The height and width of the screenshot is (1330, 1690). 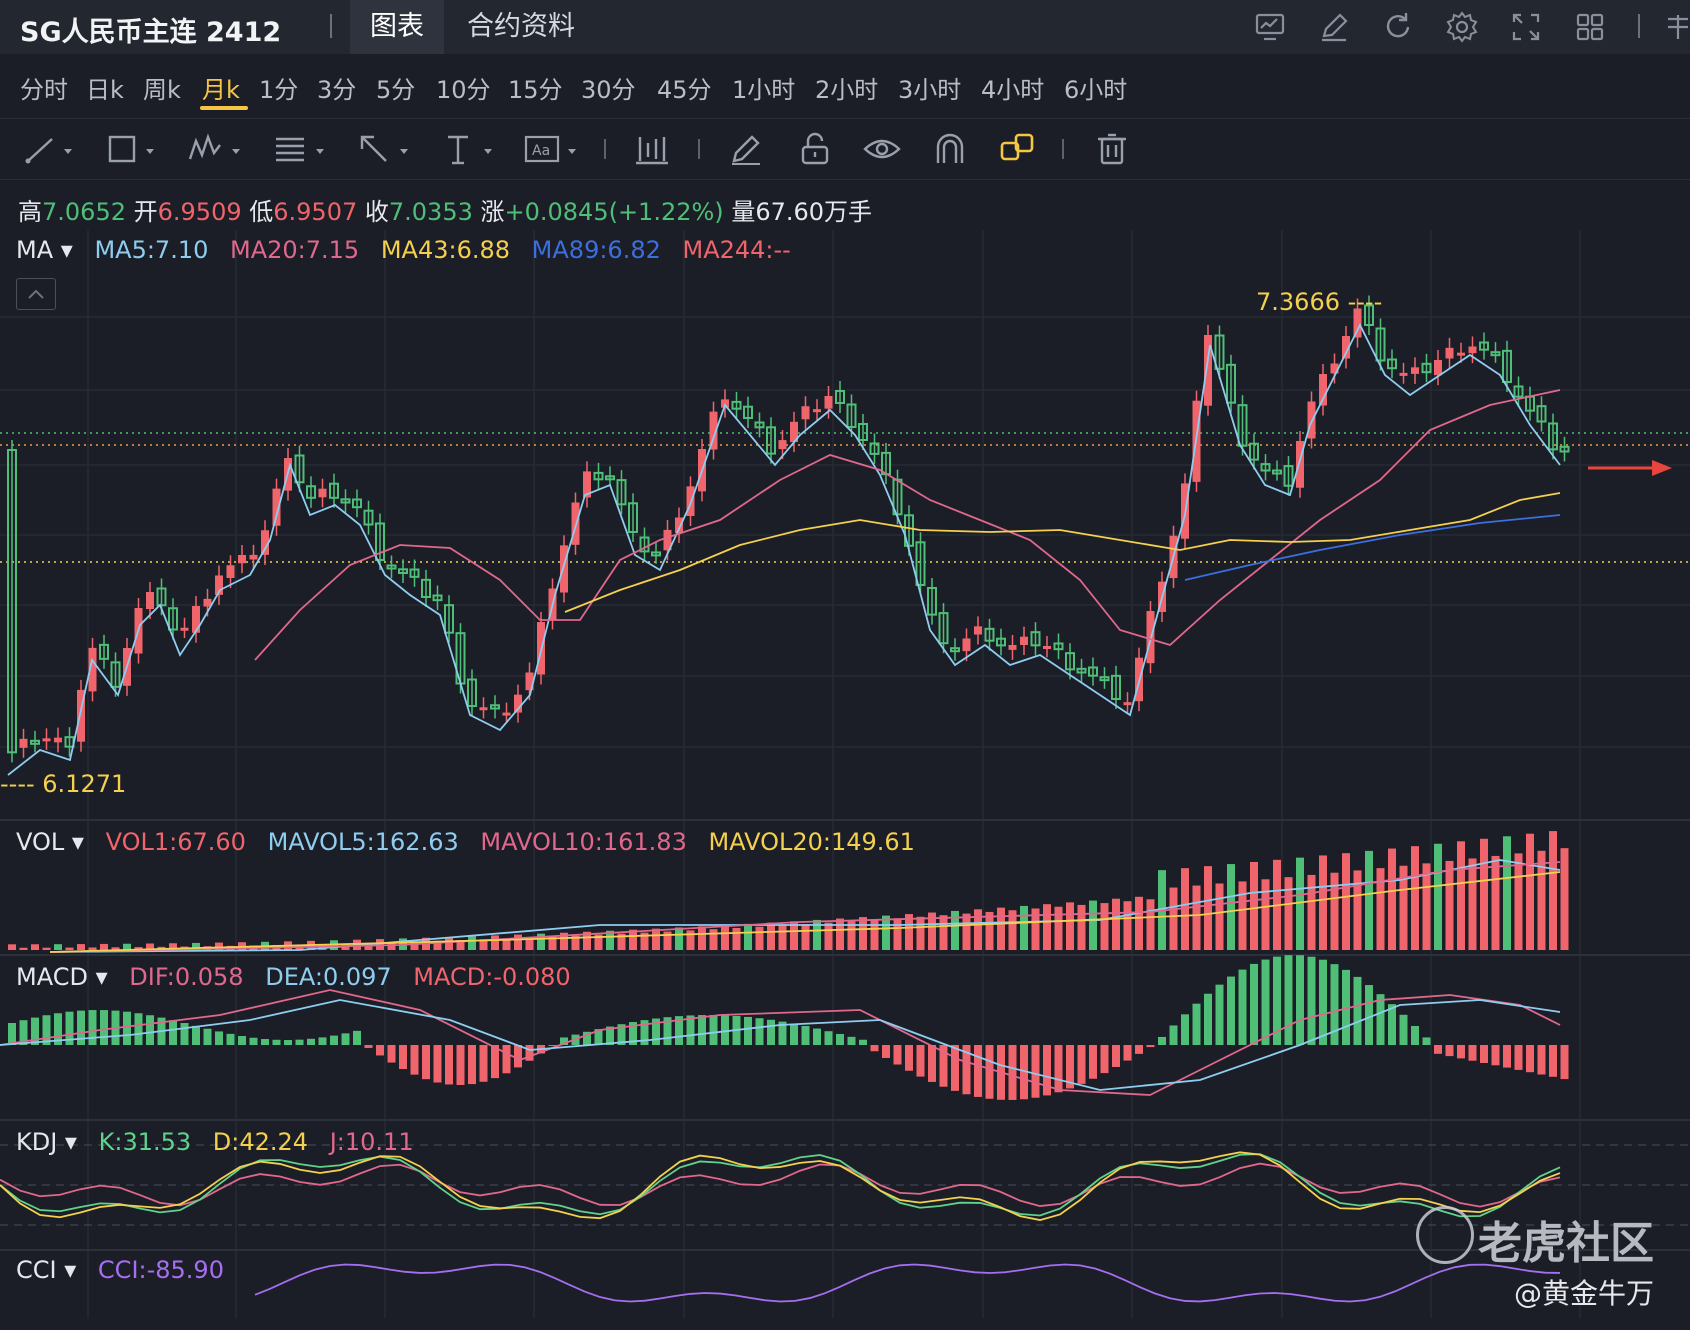 I want to click on period-item: 周k, so click(x=162, y=87).